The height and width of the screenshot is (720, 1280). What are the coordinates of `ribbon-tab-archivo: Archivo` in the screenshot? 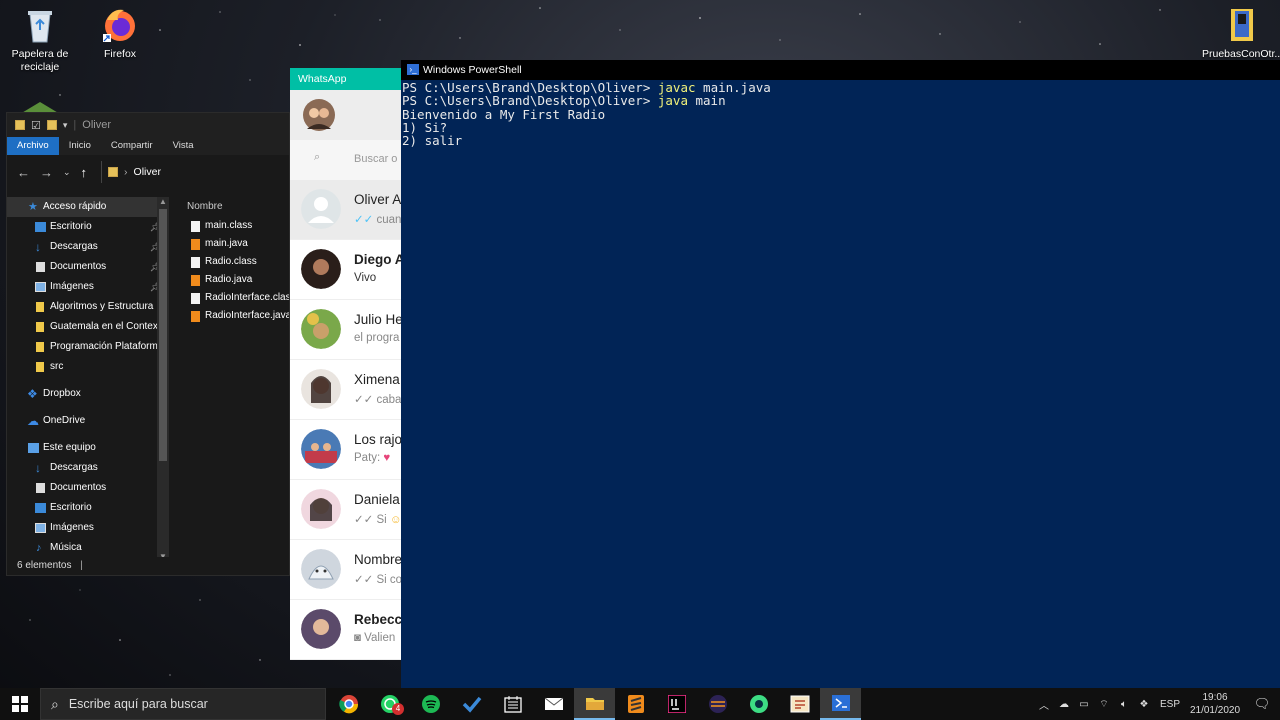 It's located at (33, 146).